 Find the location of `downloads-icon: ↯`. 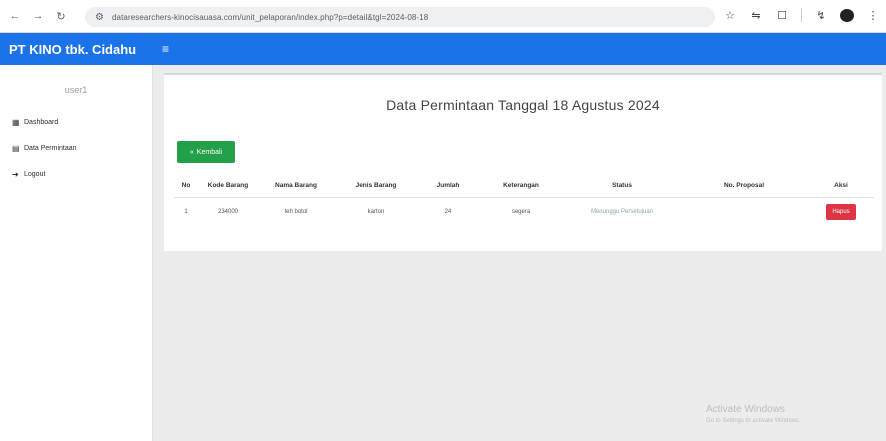

downloads-icon: ↯ is located at coordinates (821, 15).